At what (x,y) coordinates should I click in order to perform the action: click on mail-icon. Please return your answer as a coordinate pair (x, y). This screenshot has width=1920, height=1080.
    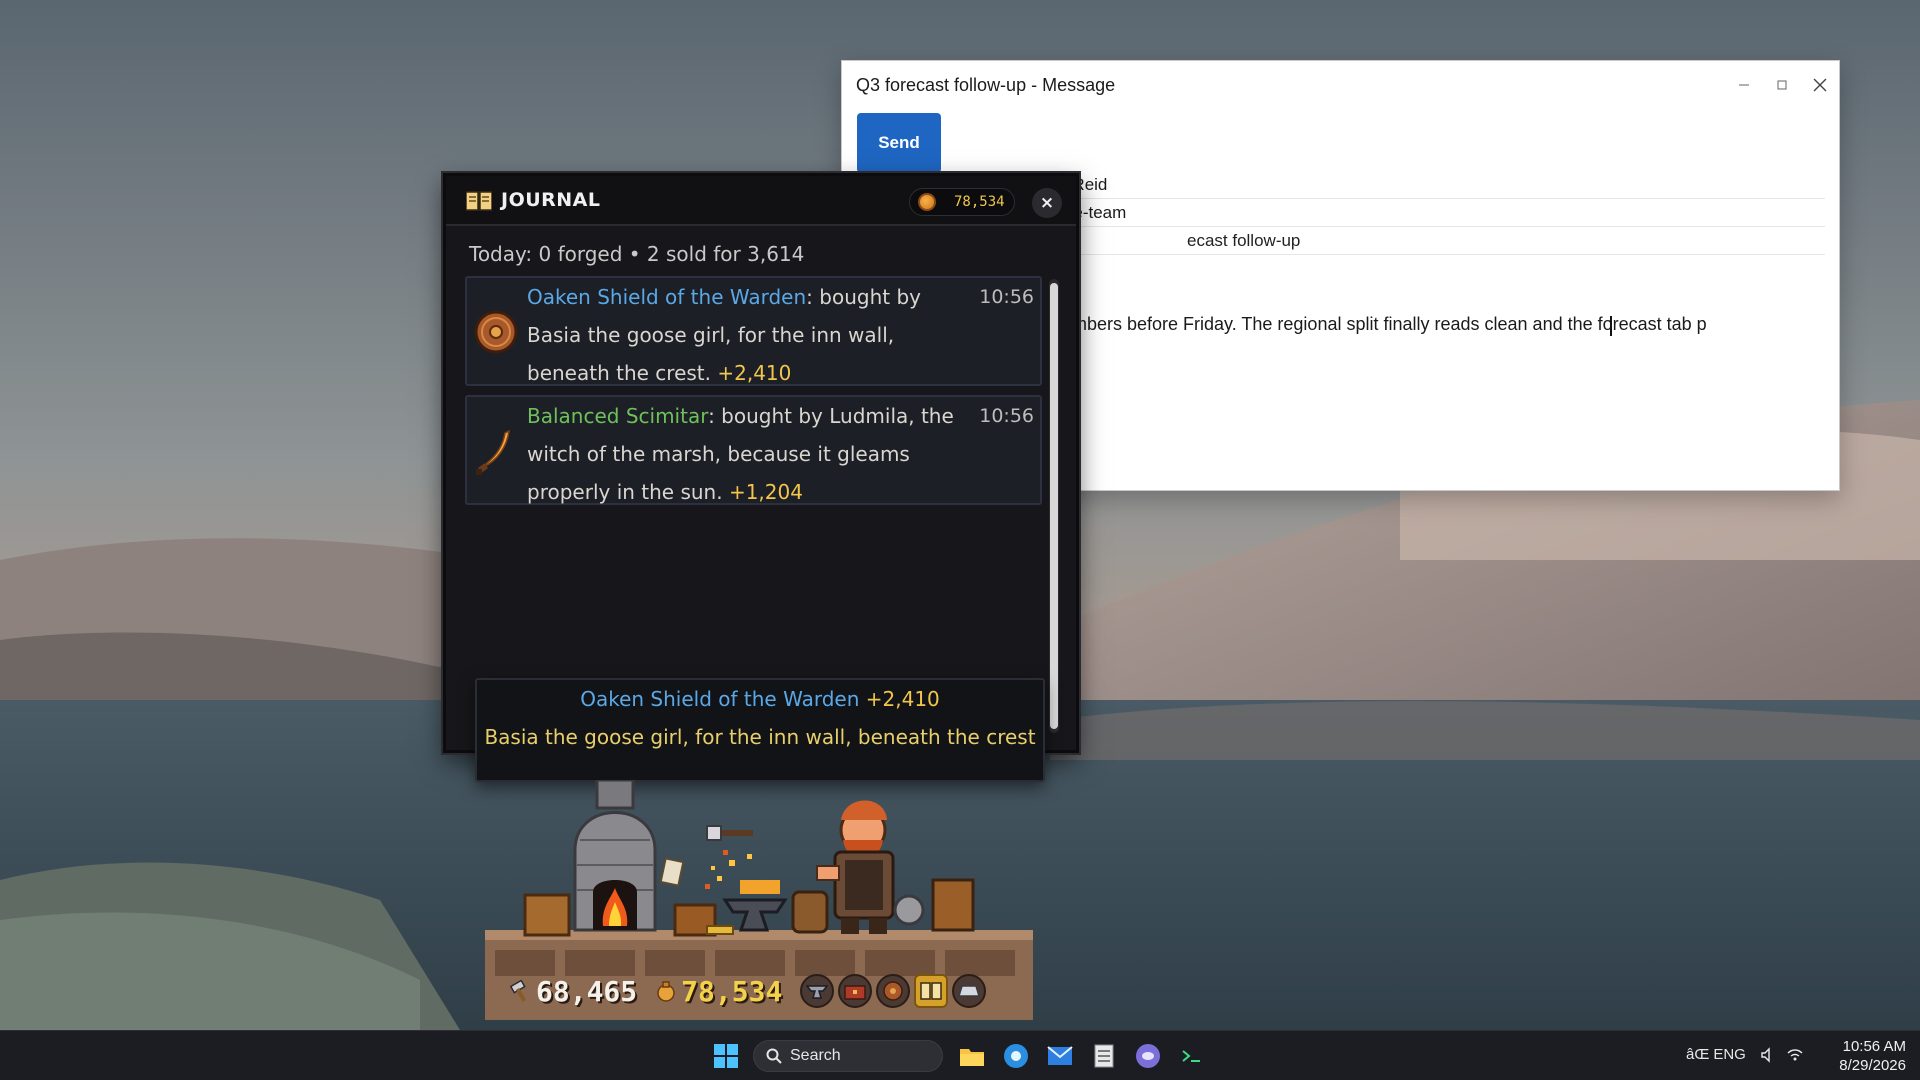
    Looking at the image, I should click on (1060, 1056).